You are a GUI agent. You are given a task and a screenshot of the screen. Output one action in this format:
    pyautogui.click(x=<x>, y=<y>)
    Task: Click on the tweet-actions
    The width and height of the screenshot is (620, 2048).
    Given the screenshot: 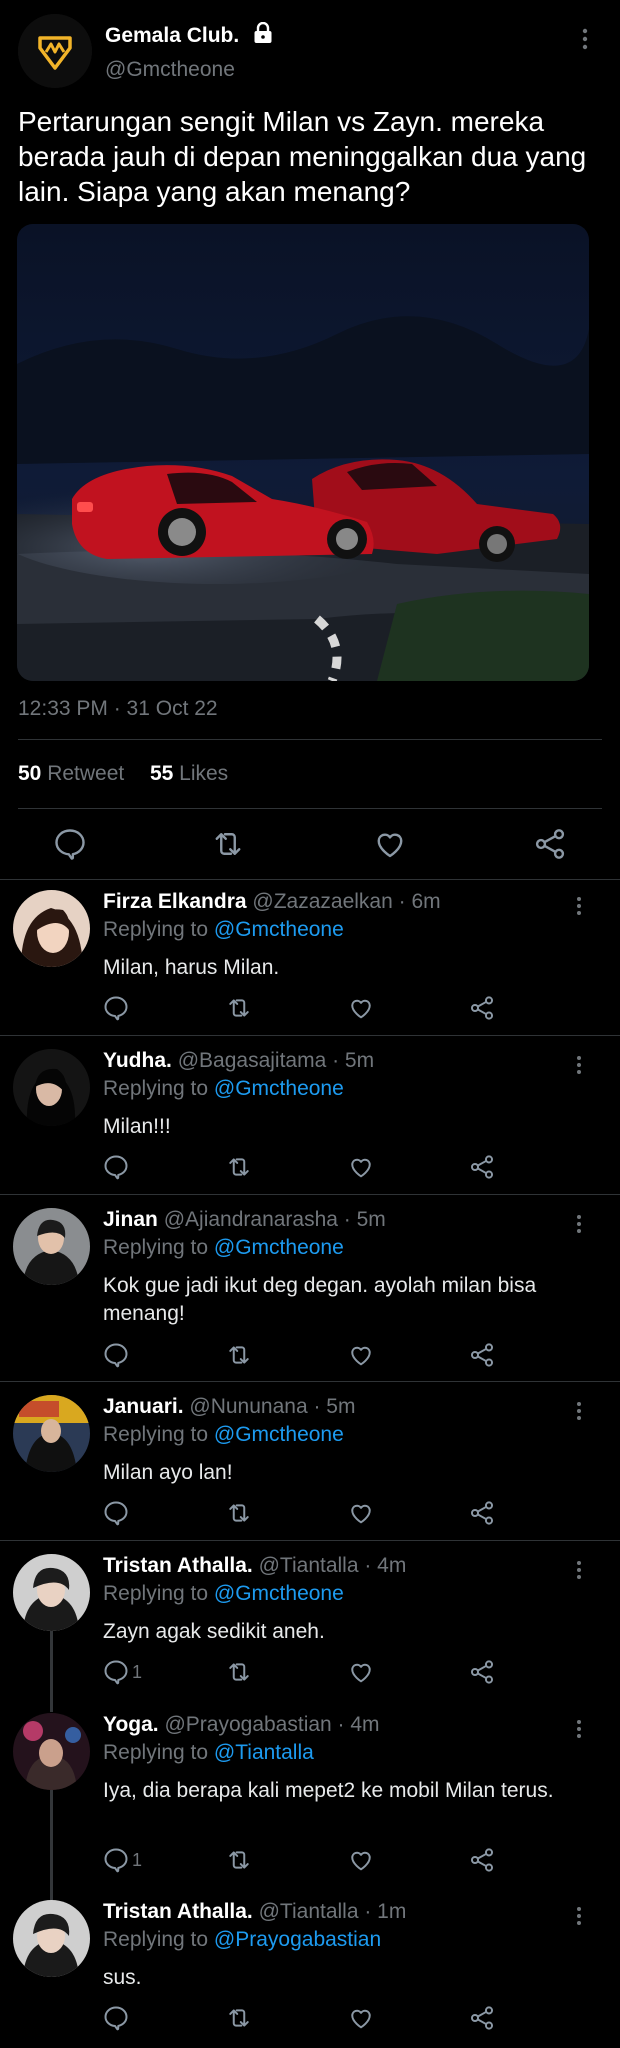 What is the action you would take?
    pyautogui.click(x=310, y=846)
    